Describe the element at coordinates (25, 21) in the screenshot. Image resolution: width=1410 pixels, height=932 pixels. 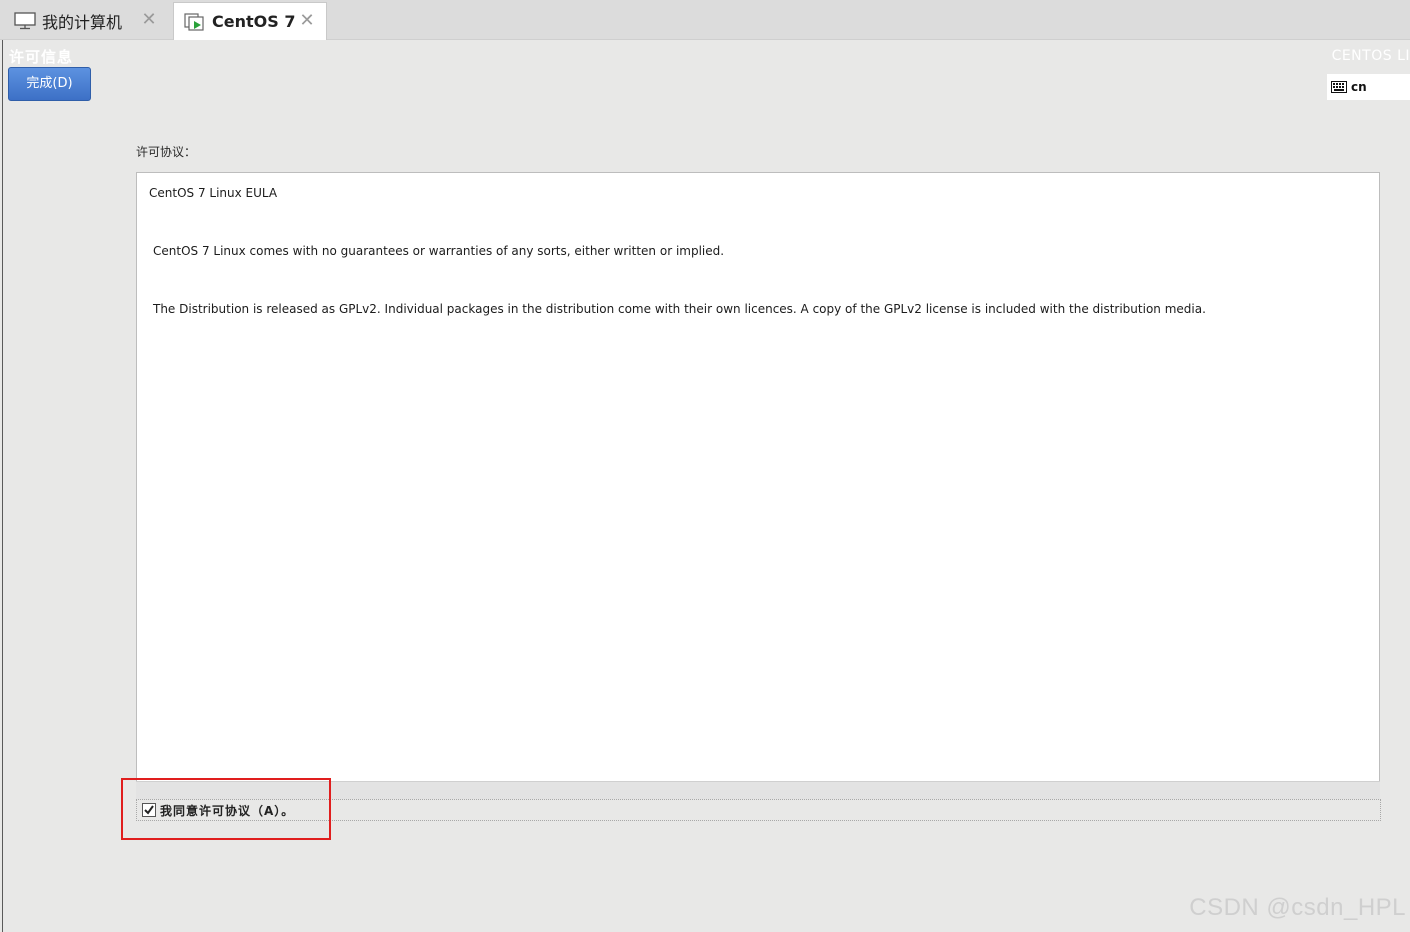
I see `monitor-icon` at that location.